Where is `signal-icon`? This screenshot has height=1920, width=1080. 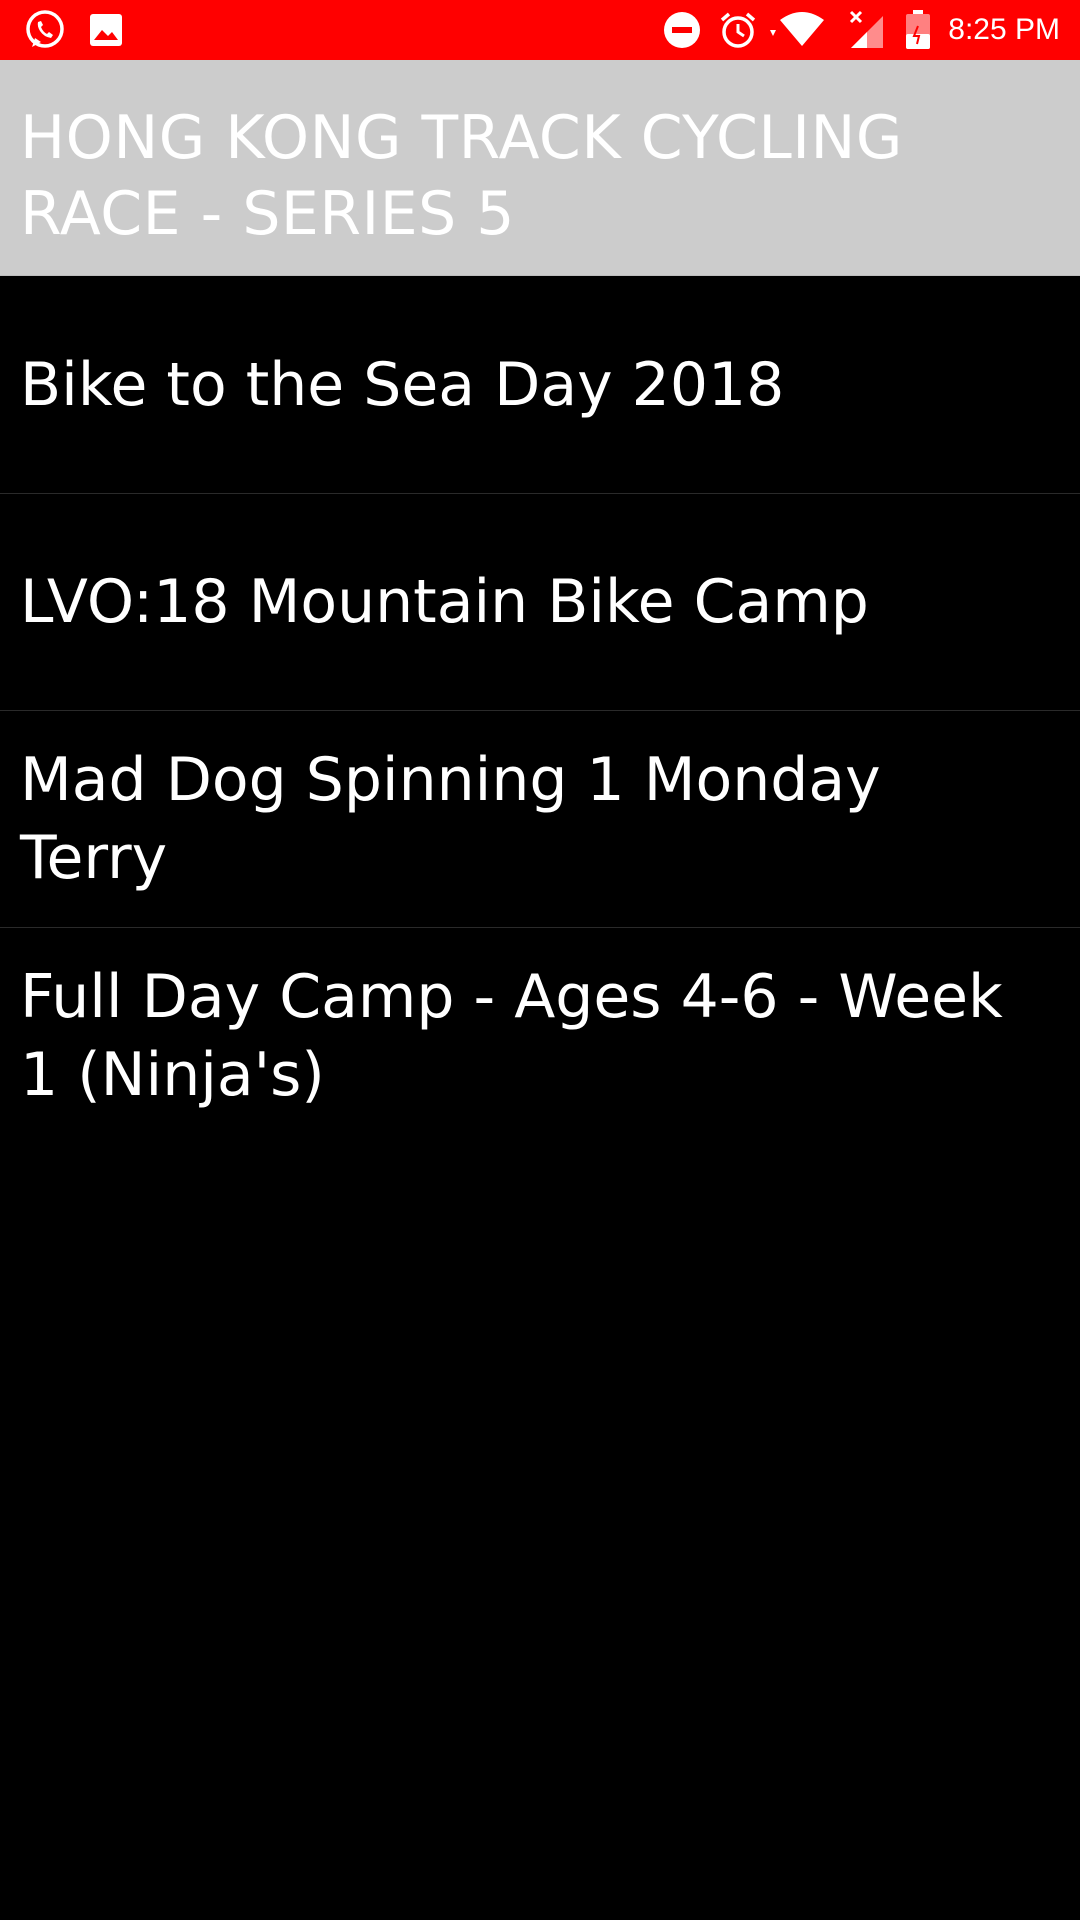
signal-icon is located at coordinates (866, 30).